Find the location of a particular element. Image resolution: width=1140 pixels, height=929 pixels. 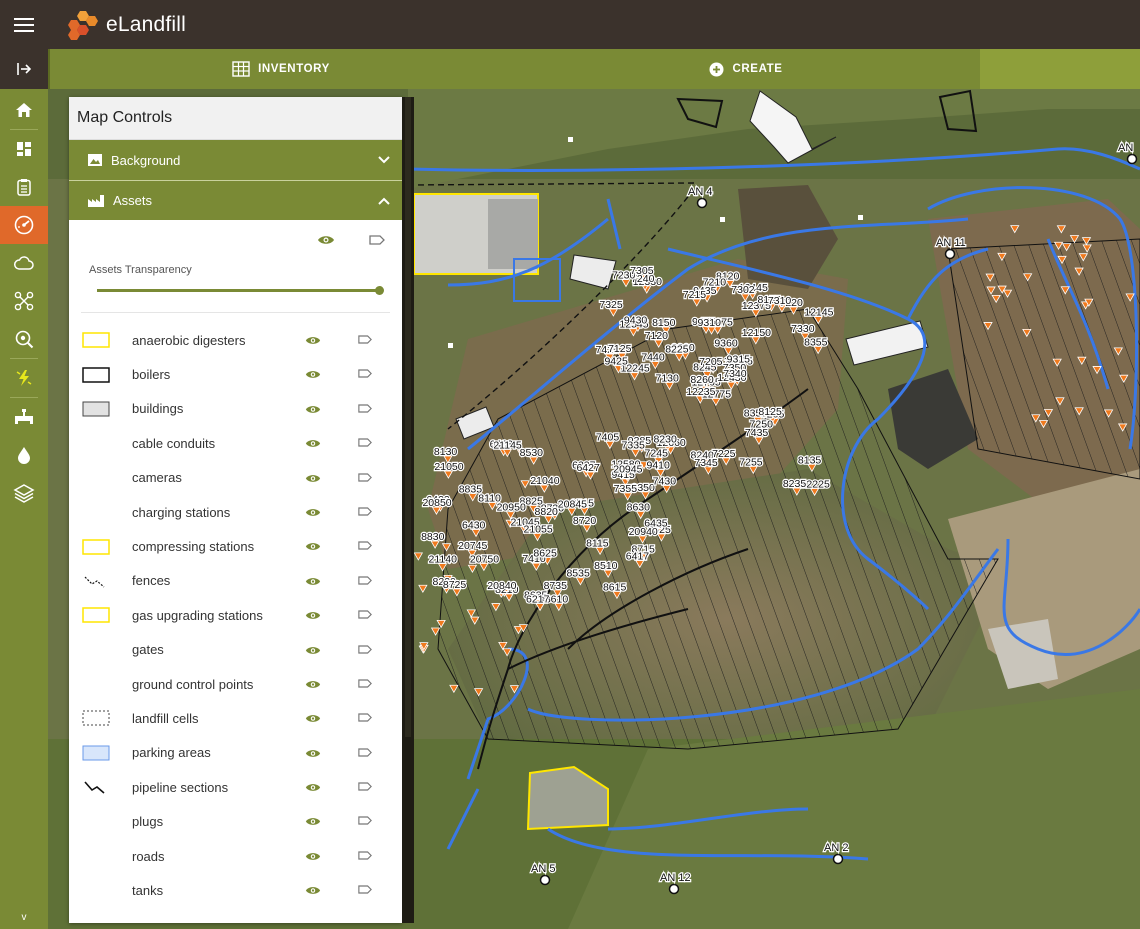

well-label: 20745 is located at coordinates (472, 546).